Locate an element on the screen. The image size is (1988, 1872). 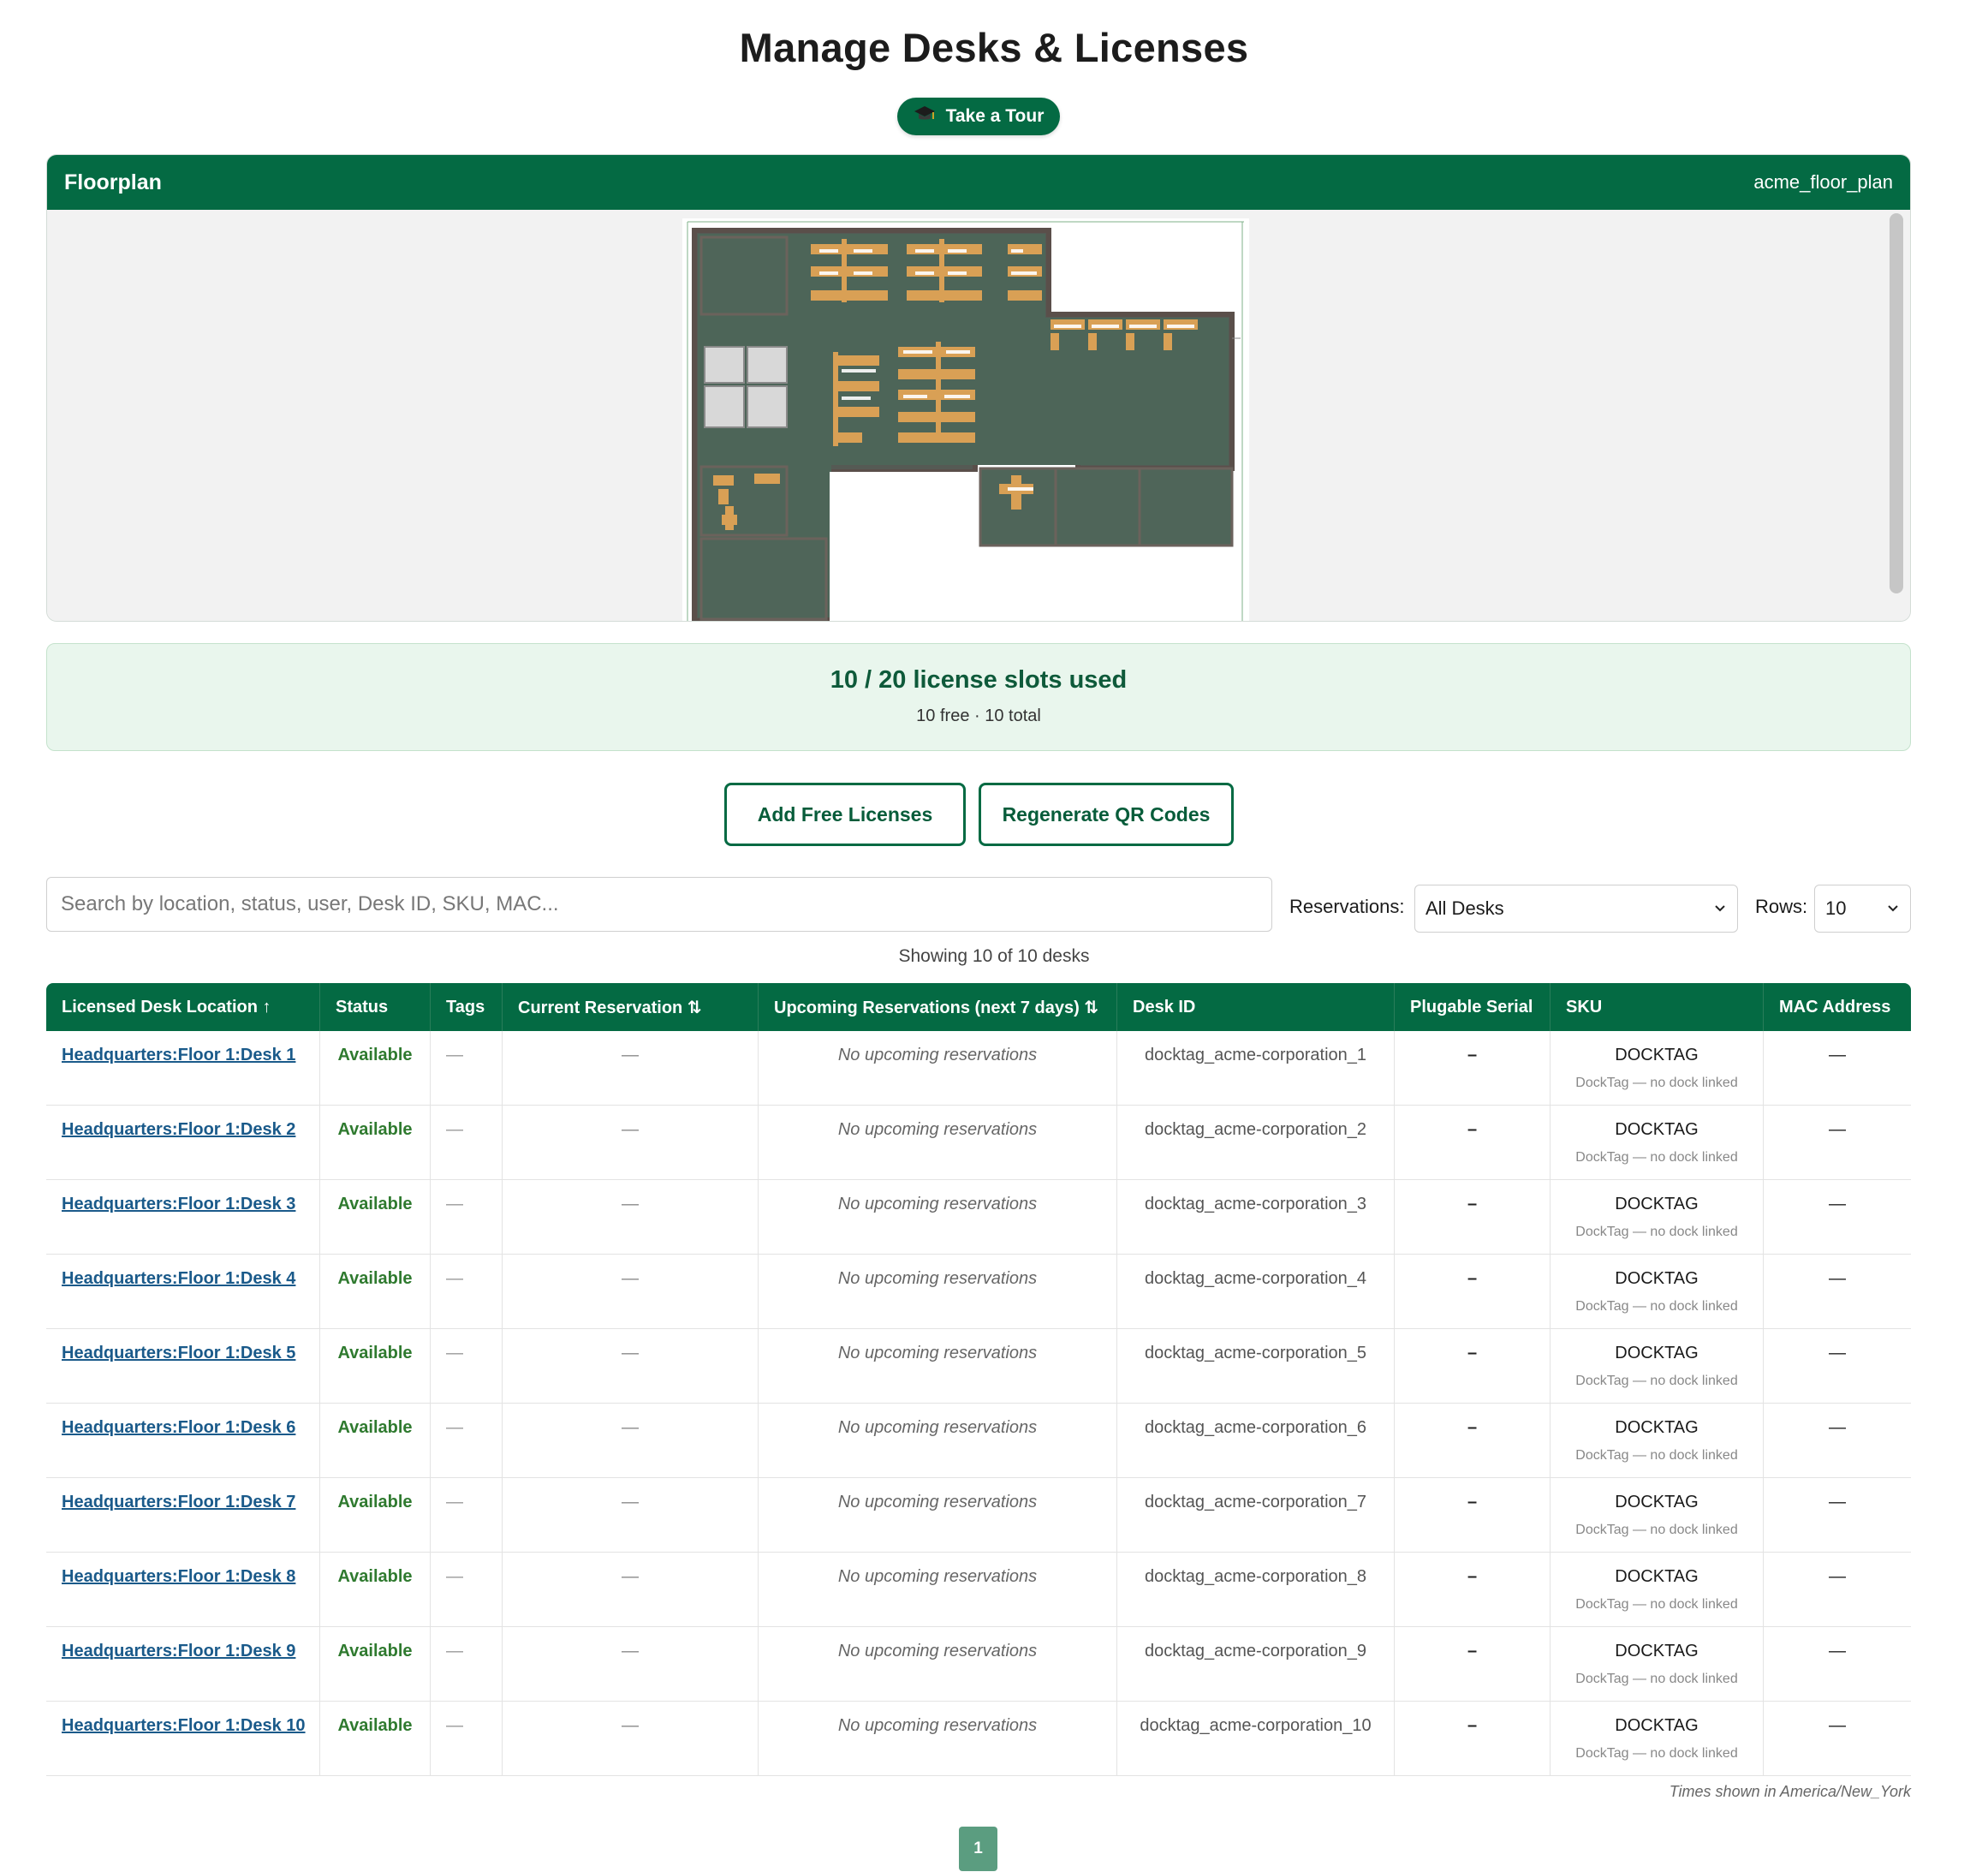
desk-location-link: Headquarters:Floor 1:Desk 10 is located at coordinates (184, 1725).